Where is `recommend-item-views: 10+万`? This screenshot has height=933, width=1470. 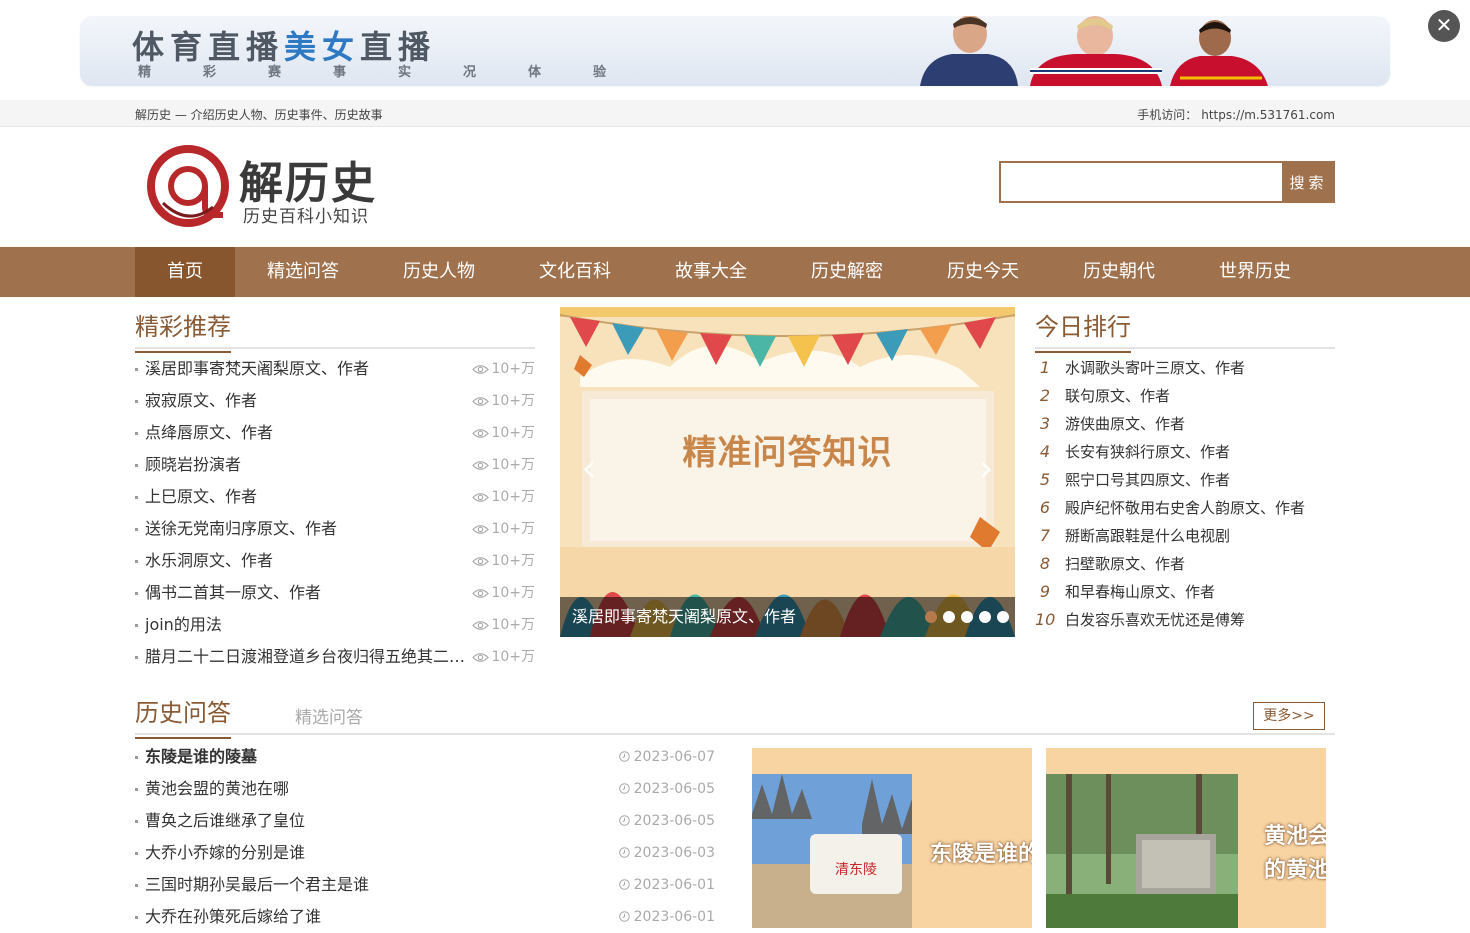 recommend-item-views: 10+万 is located at coordinates (503, 593).